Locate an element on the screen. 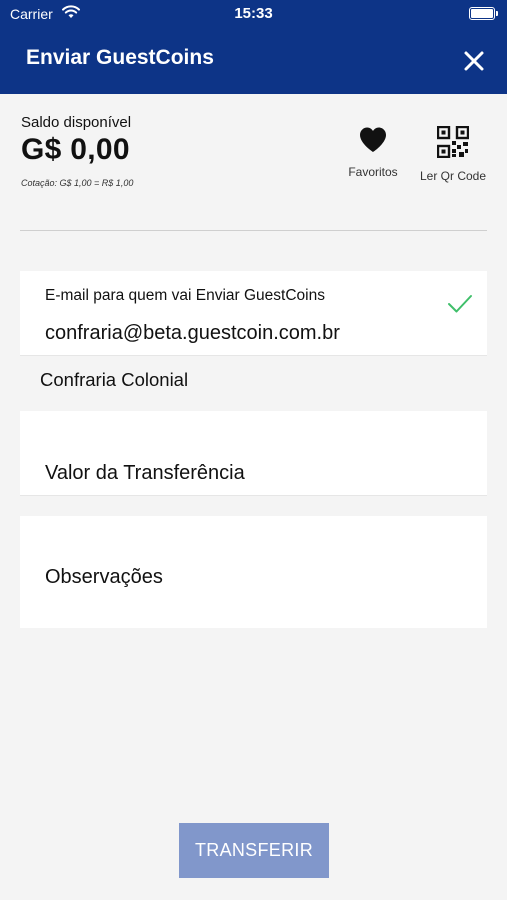 The width and height of the screenshot is (507, 900). qr-code-label: Ler Qr Code is located at coordinates (453, 176).